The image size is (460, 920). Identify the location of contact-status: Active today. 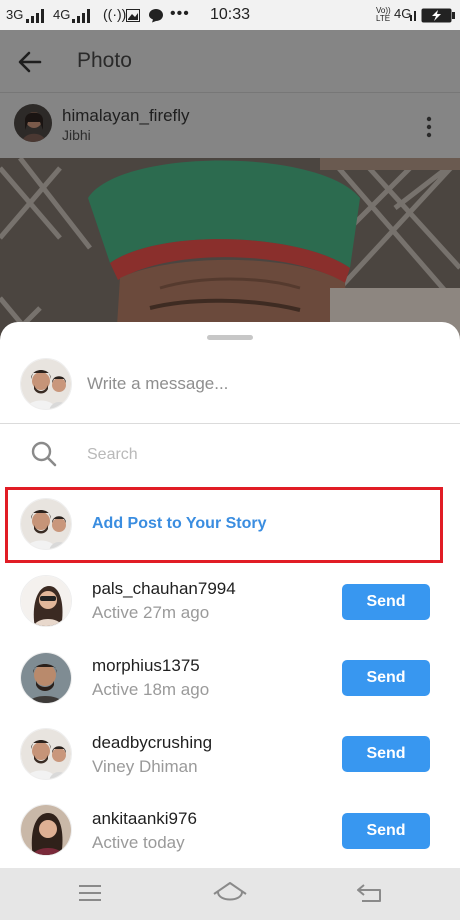
(138, 842).